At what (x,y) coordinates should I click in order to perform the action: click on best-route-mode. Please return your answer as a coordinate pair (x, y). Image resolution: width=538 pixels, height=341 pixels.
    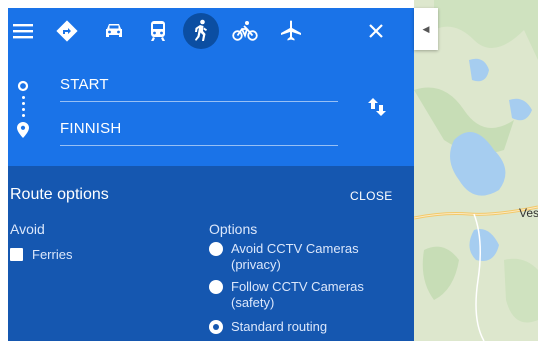
    Looking at the image, I should click on (67, 31).